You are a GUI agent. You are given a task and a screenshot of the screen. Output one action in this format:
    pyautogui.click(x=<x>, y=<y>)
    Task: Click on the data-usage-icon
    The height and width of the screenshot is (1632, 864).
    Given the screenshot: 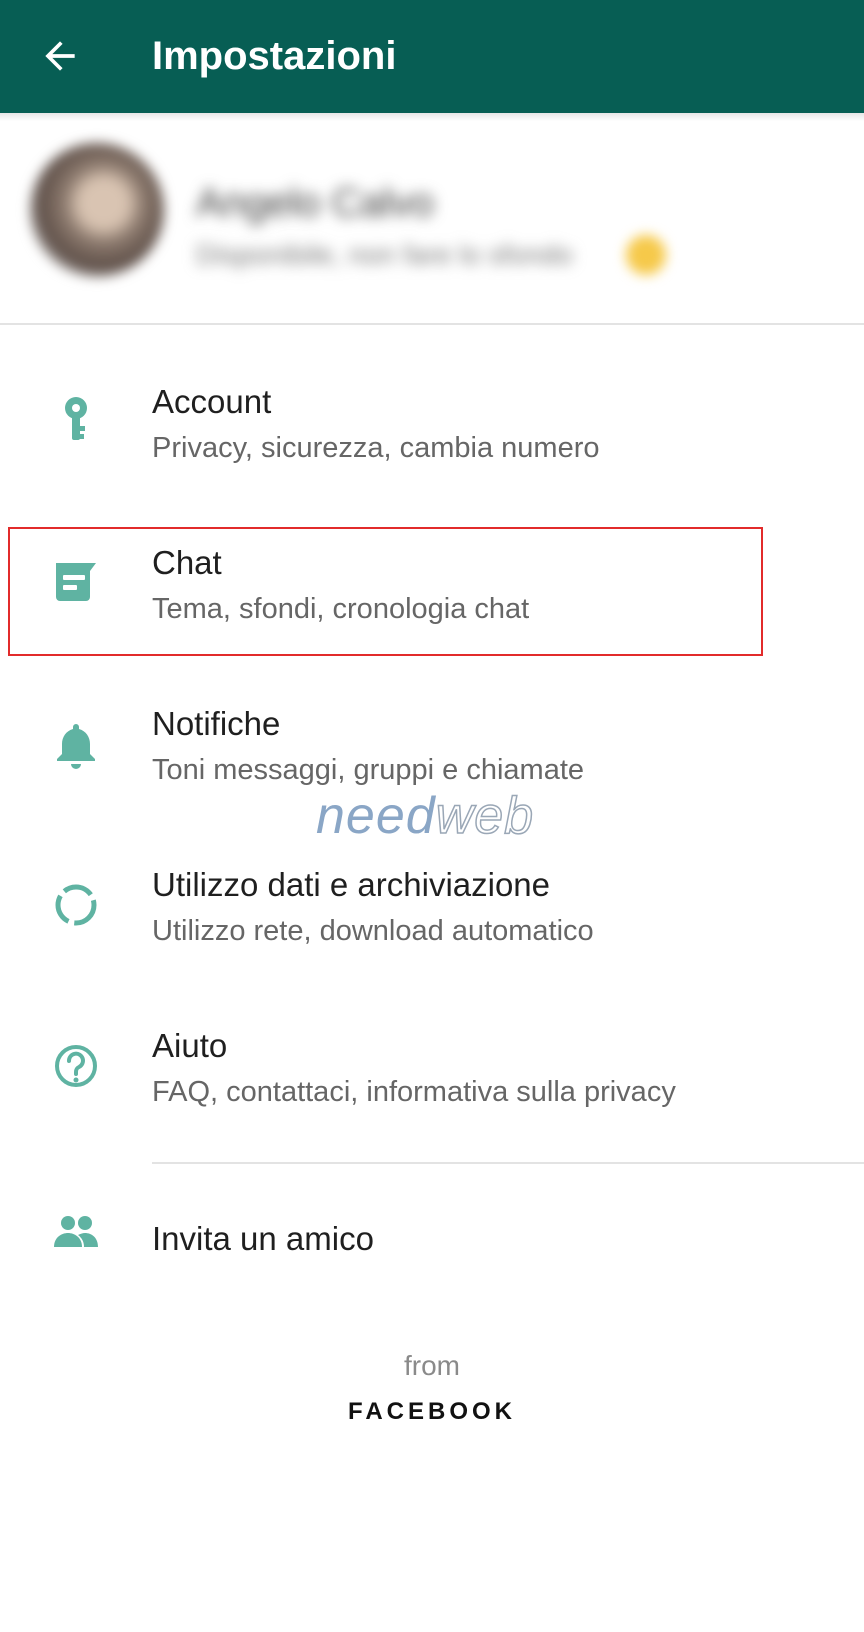 What is the action you would take?
    pyautogui.click(x=76, y=905)
    